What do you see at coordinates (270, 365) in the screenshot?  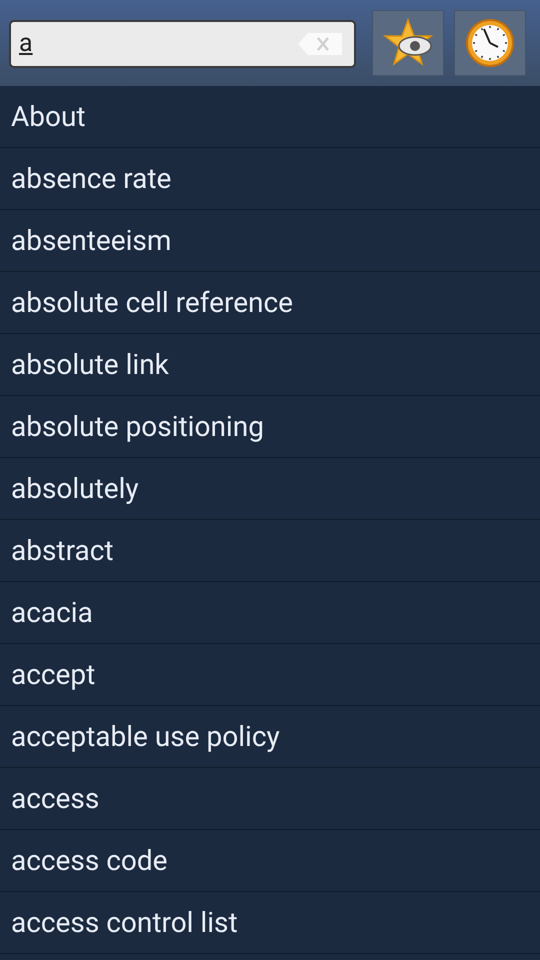 I see `word-list-item: absolute link` at bounding box center [270, 365].